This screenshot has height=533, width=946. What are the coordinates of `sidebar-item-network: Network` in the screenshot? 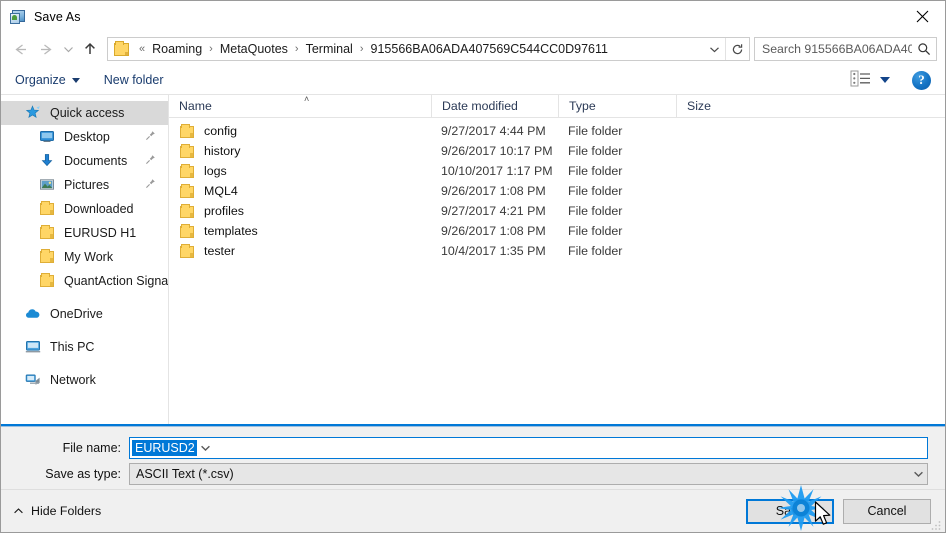 It's located at (84, 380).